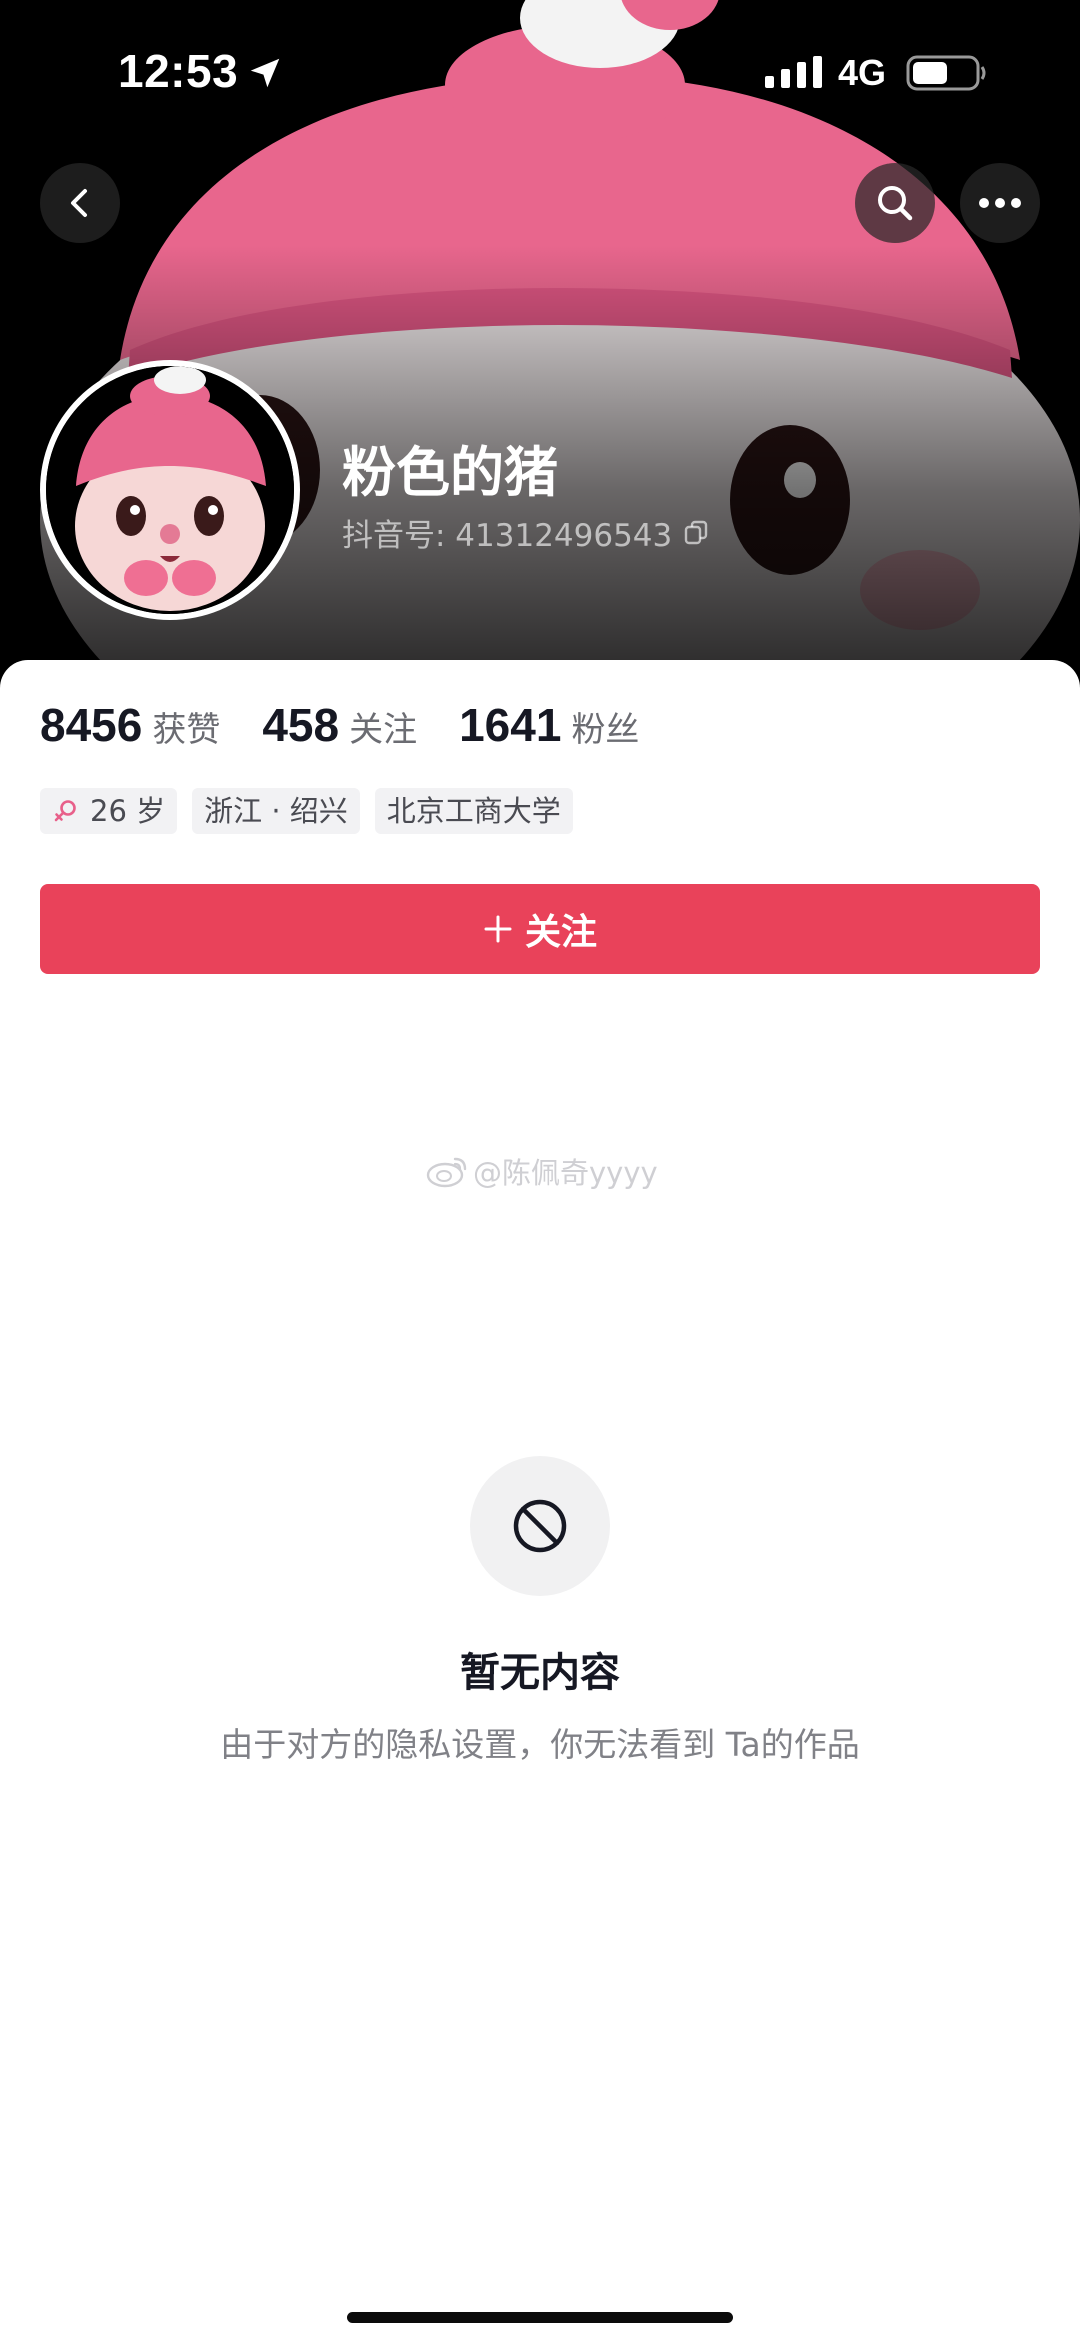 This screenshot has width=1080, height=2341. Describe the element at coordinates (446, 1172) in the screenshot. I see `weibo-icon` at that location.